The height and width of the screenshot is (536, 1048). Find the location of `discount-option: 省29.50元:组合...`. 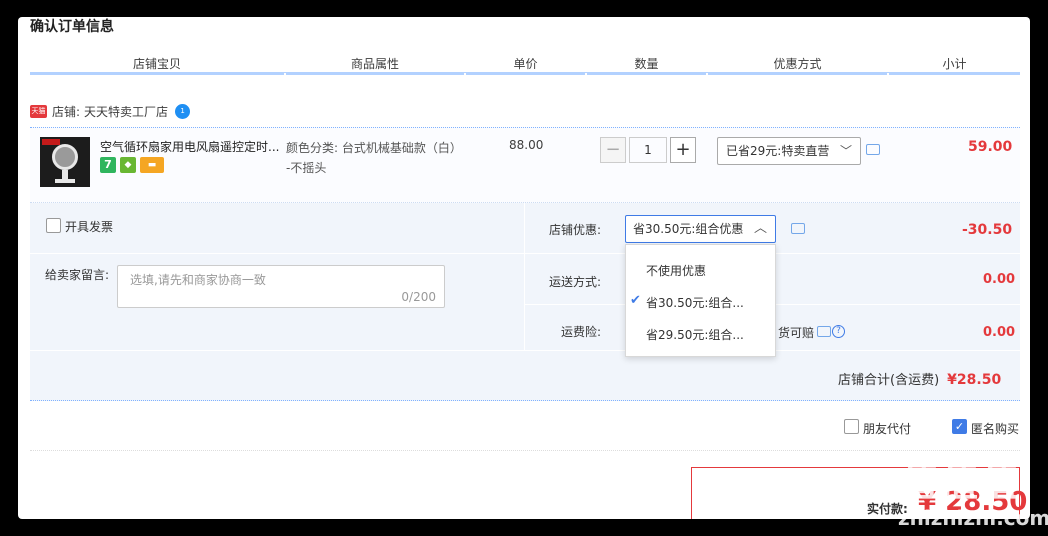

discount-option: 省29.50元:组合... is located at coordinates (695, 334).